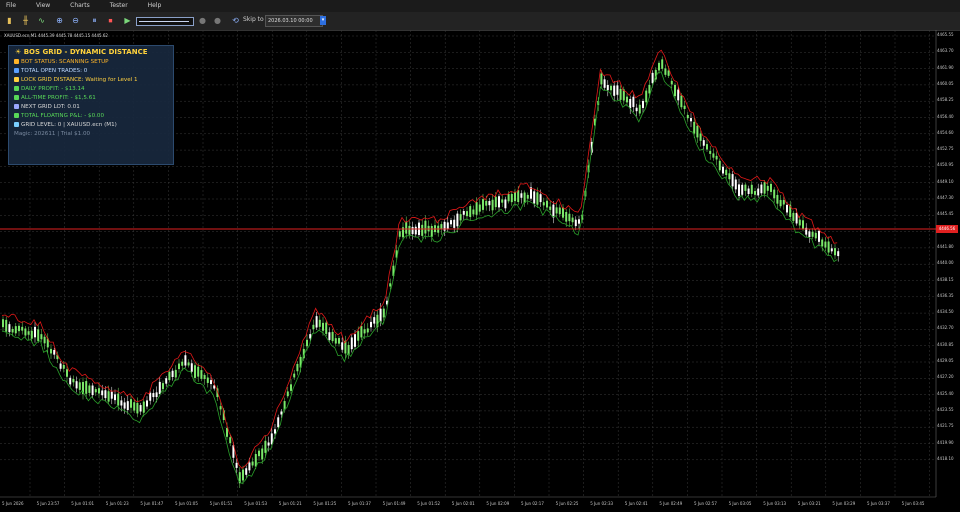 The image size is (960, 512). I want to click on menu-tester: Tester, so click(119, 6).